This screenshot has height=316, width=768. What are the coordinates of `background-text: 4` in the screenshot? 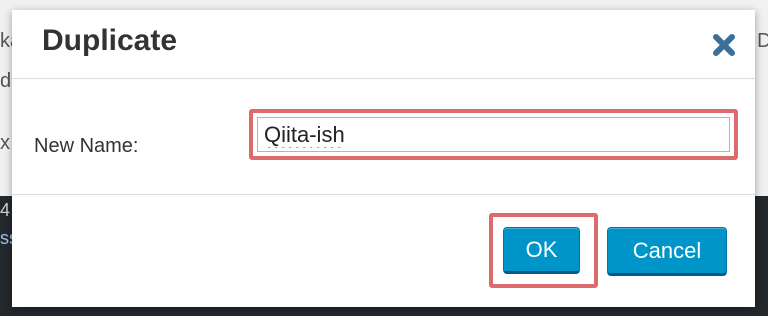 It's located at (5, 210).